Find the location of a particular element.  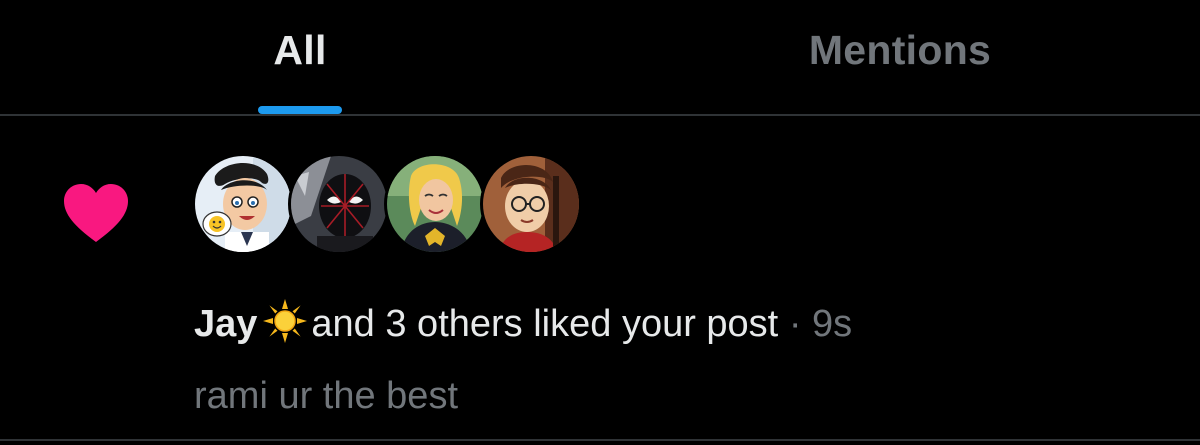

tab-mentions: Mentions is located at coordinates (900, 57).